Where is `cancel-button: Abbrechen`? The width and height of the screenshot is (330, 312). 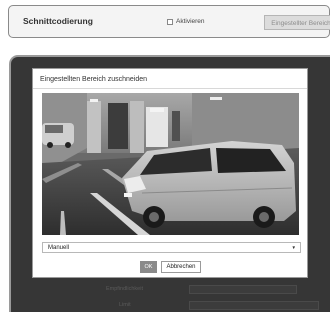
cancel-button: Abbrechen is located at coordinates (181, 267).